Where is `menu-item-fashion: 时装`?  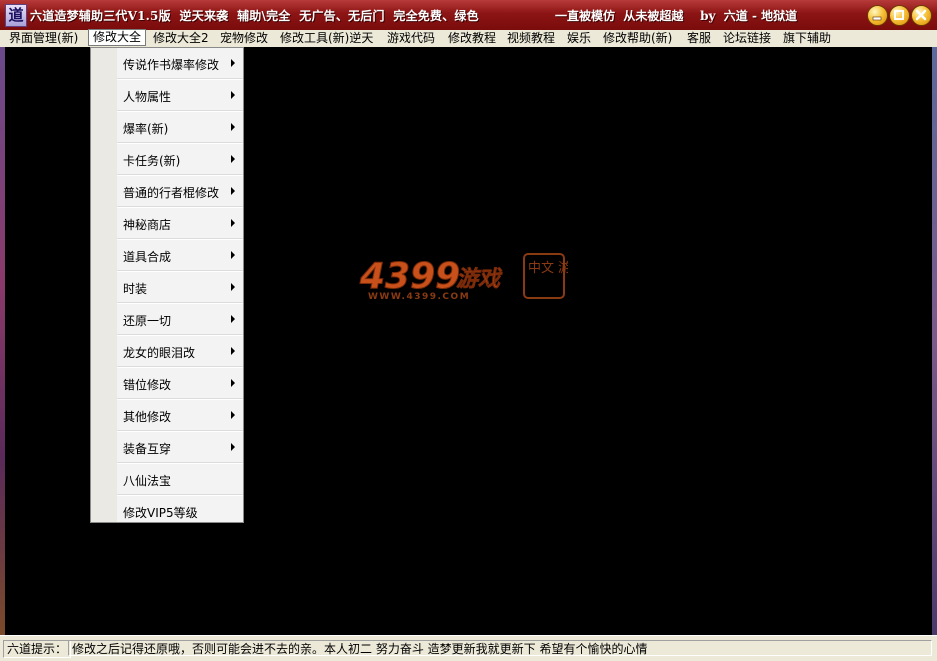
menu-item-fashion: 时装 is located at coordinates (180, 288).